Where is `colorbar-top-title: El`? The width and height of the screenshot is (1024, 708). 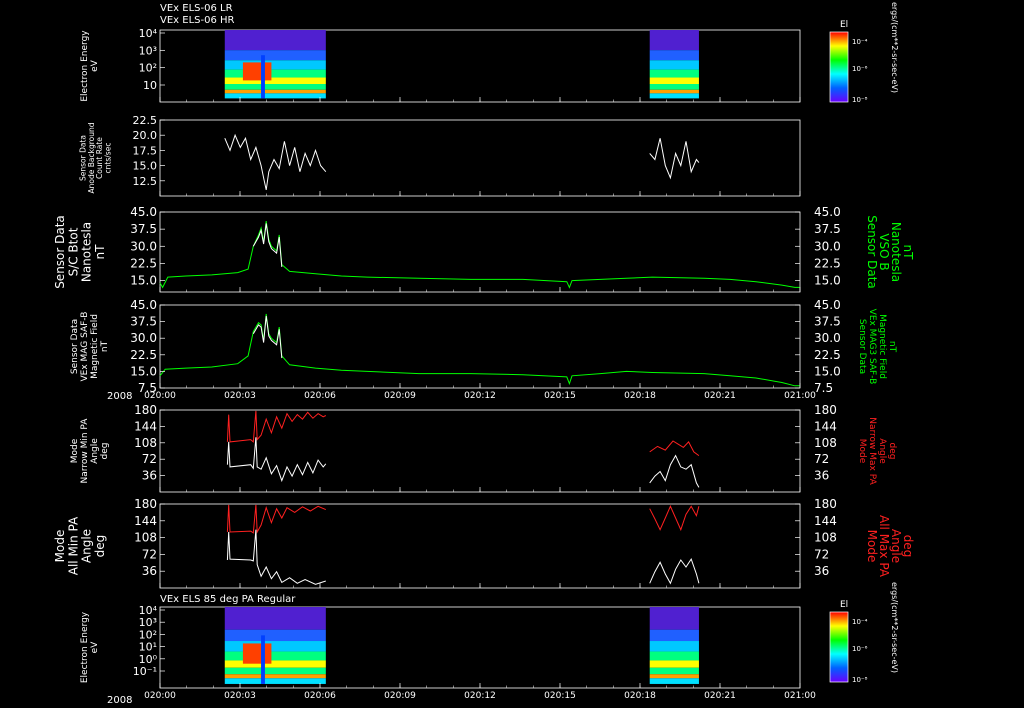
colorbar-top-title: El is located at coordinates (844, 25).